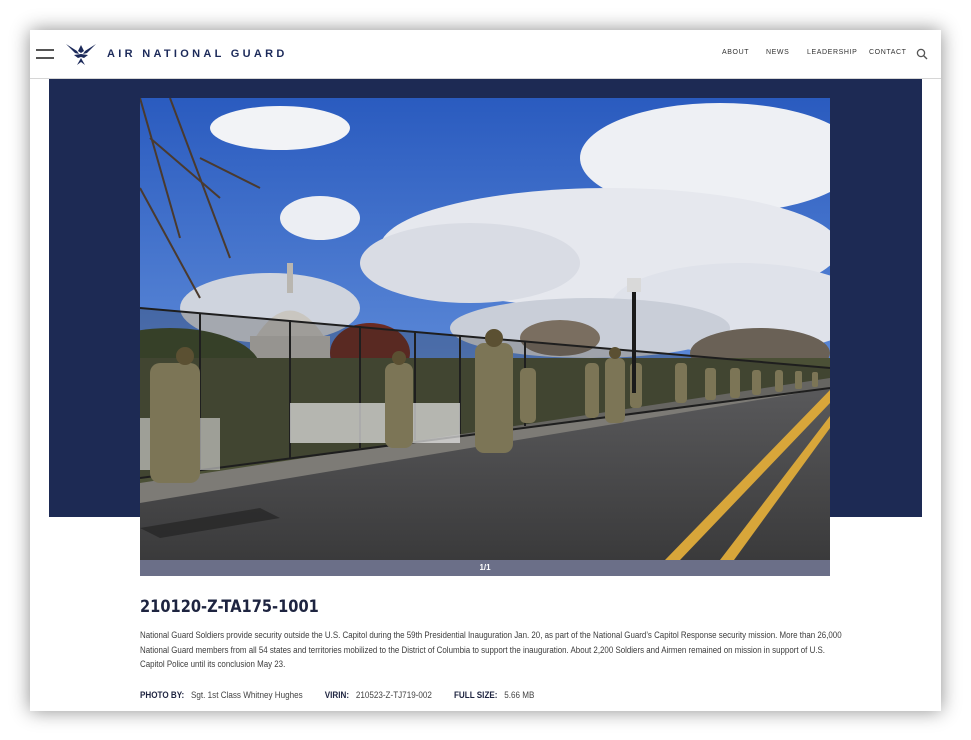  What do you see at coordinates (922, 54) in the screenshot?
I see `search-icon` at bounding box center [922, 54].